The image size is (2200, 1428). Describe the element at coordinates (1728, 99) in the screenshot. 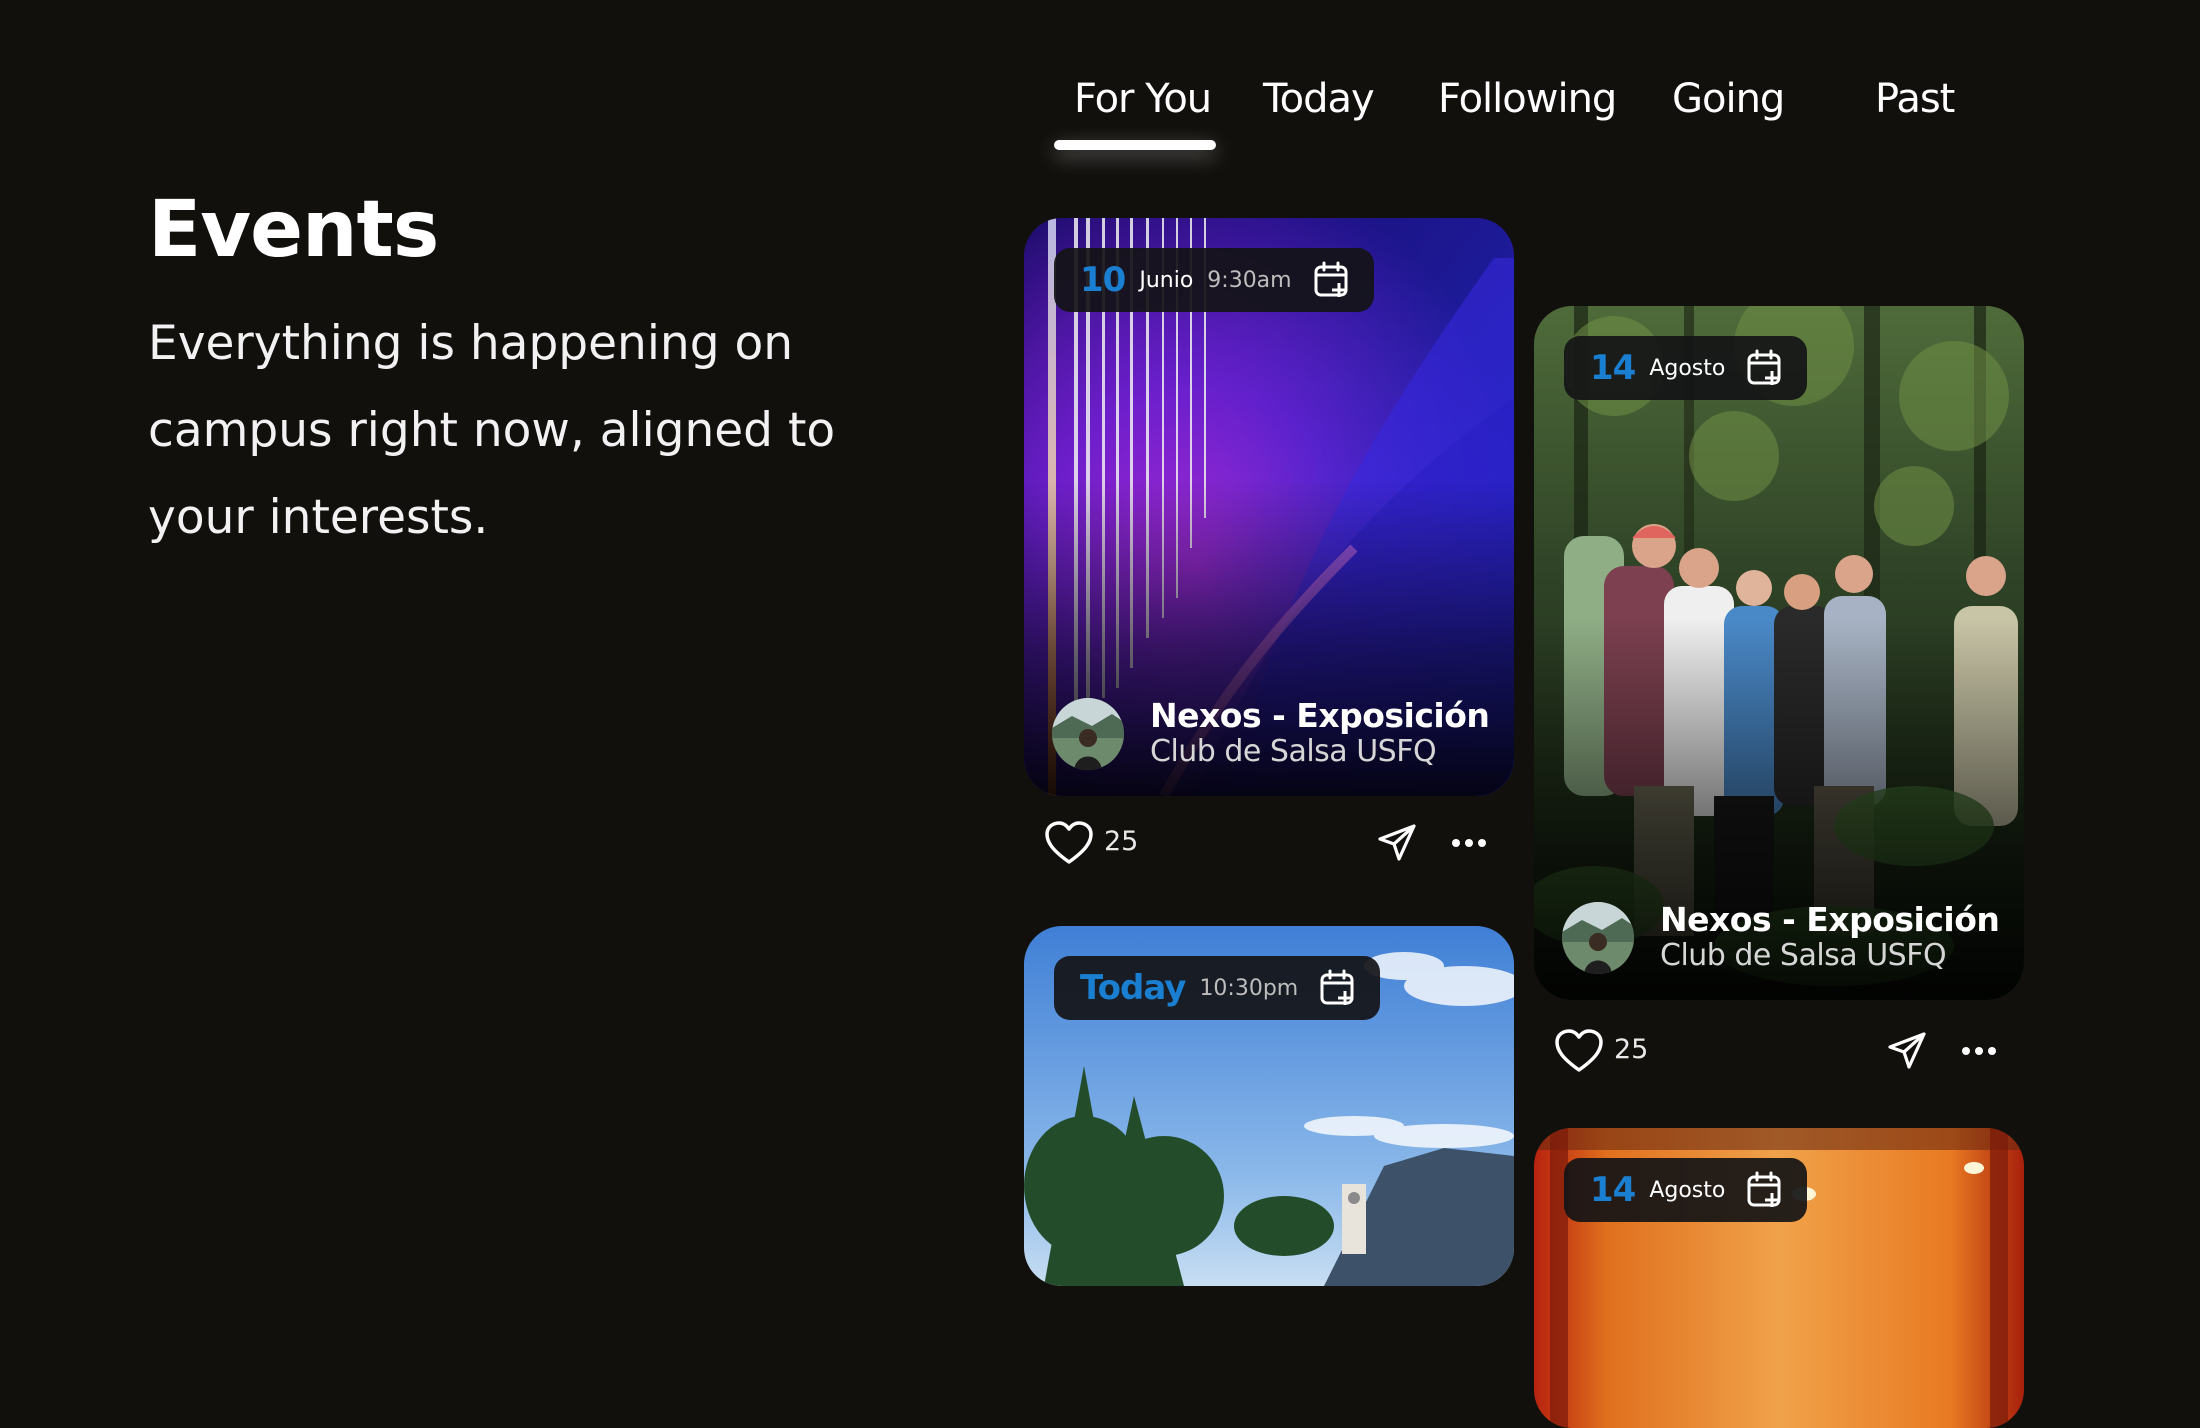

I see `tab-going: Going` at that location.